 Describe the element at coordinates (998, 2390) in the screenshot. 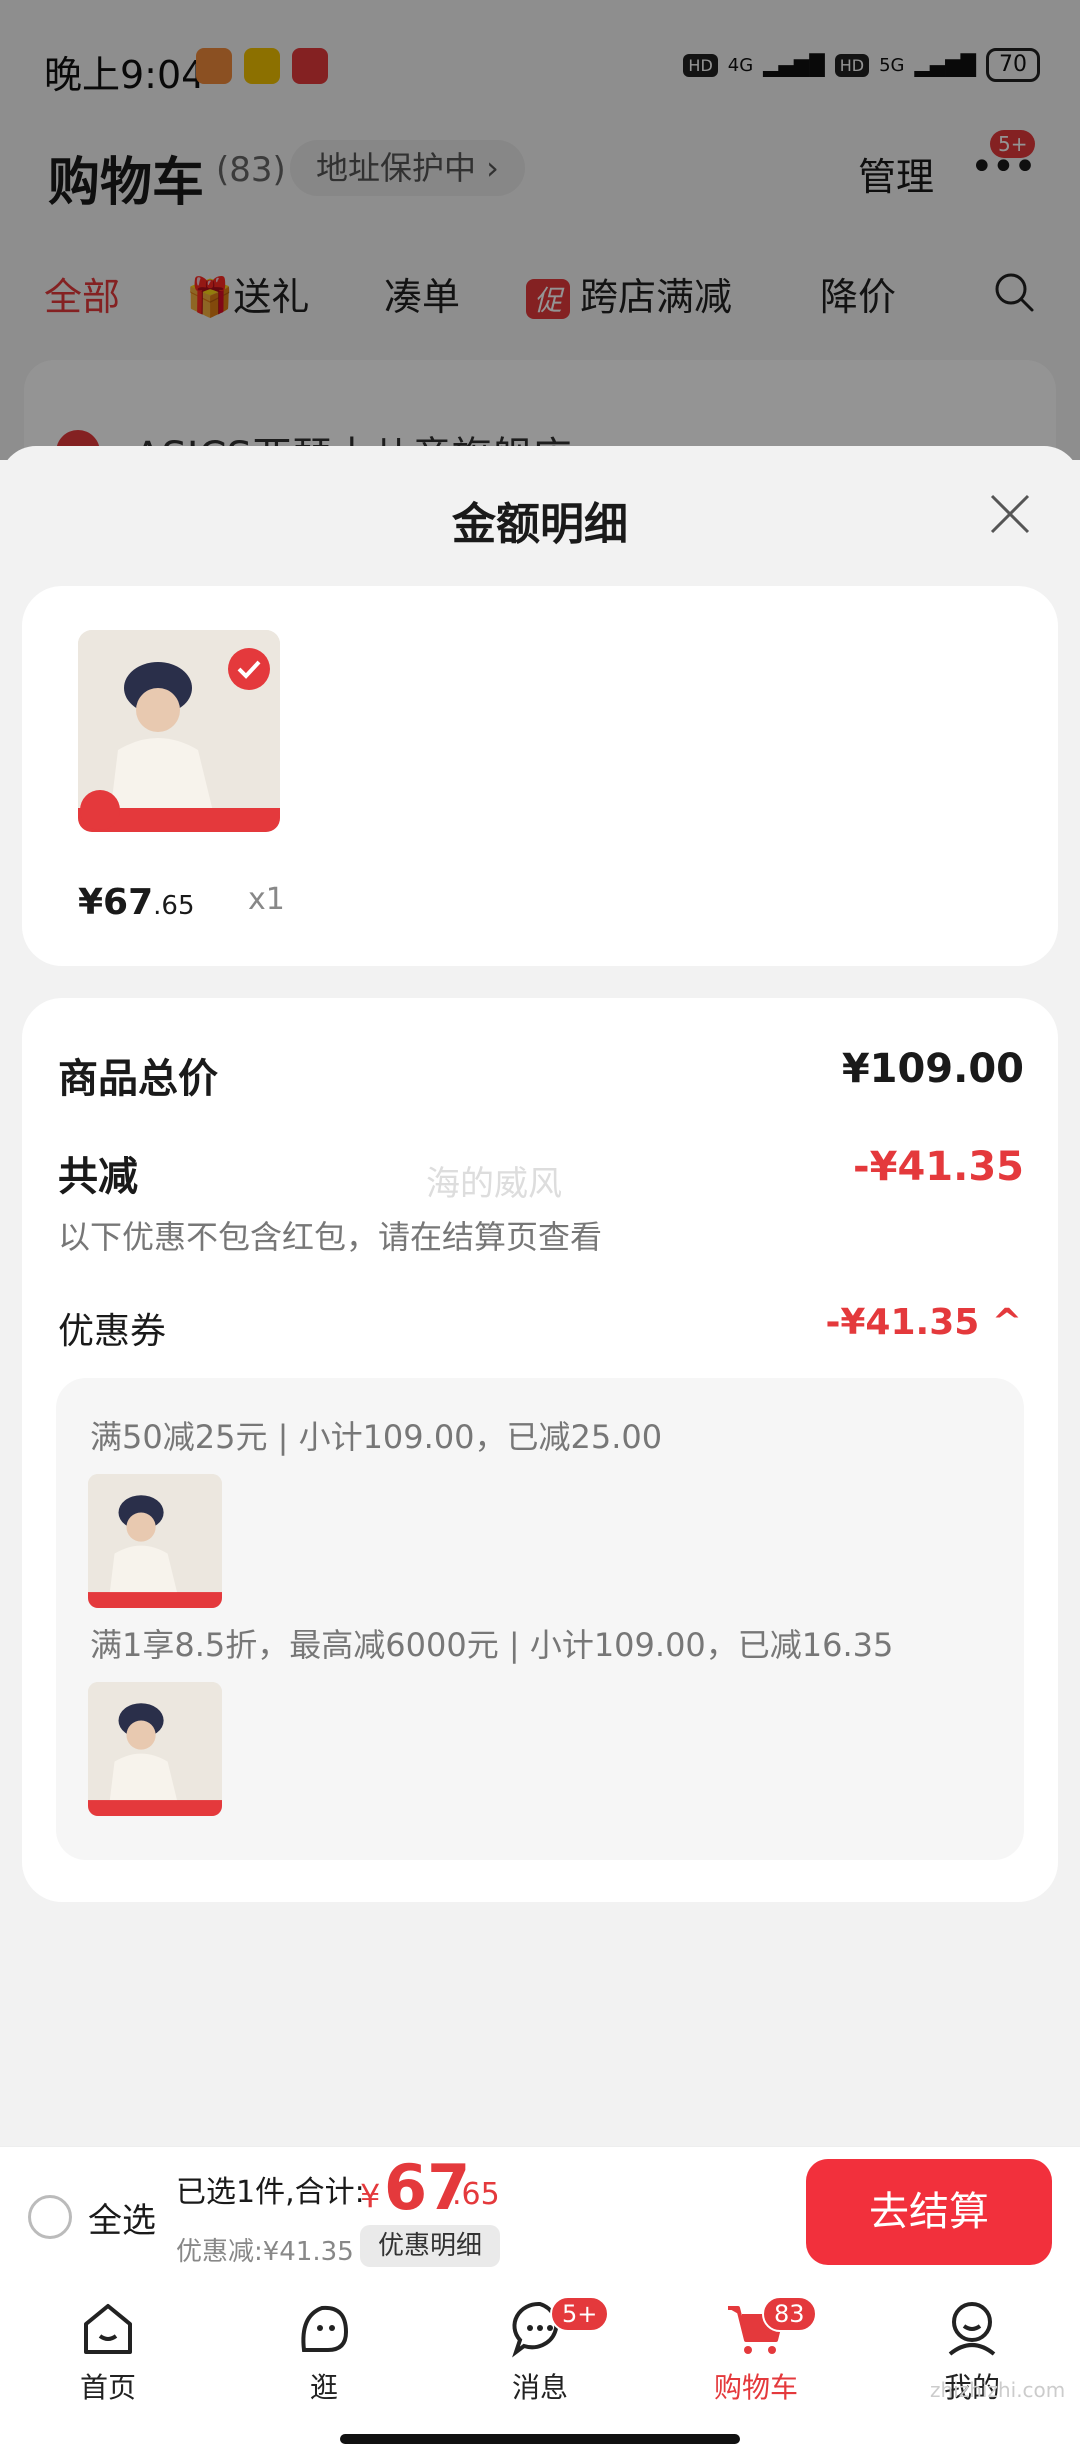

I see `site-watermark: zhizhizhi.com` at that location.